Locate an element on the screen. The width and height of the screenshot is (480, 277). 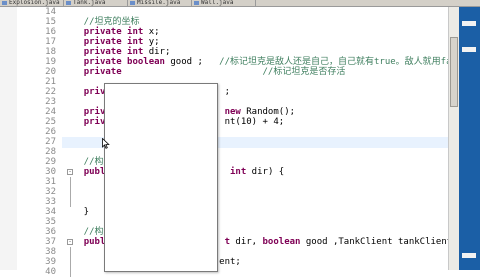
code-line: private int x; is located at coordinates (111, 32).